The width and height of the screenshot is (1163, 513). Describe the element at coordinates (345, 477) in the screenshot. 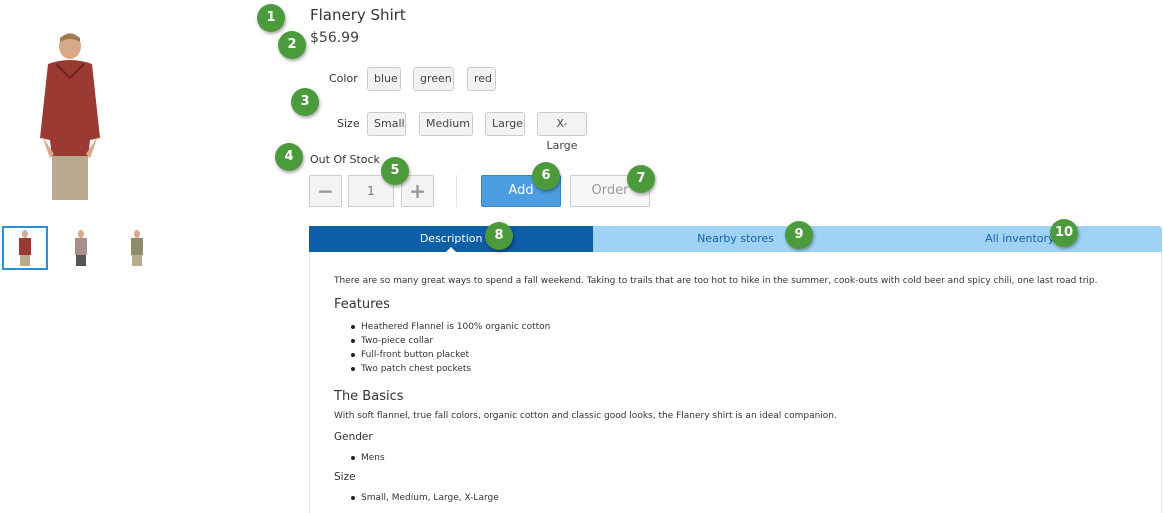

I see `size-heading: Size` at that location.